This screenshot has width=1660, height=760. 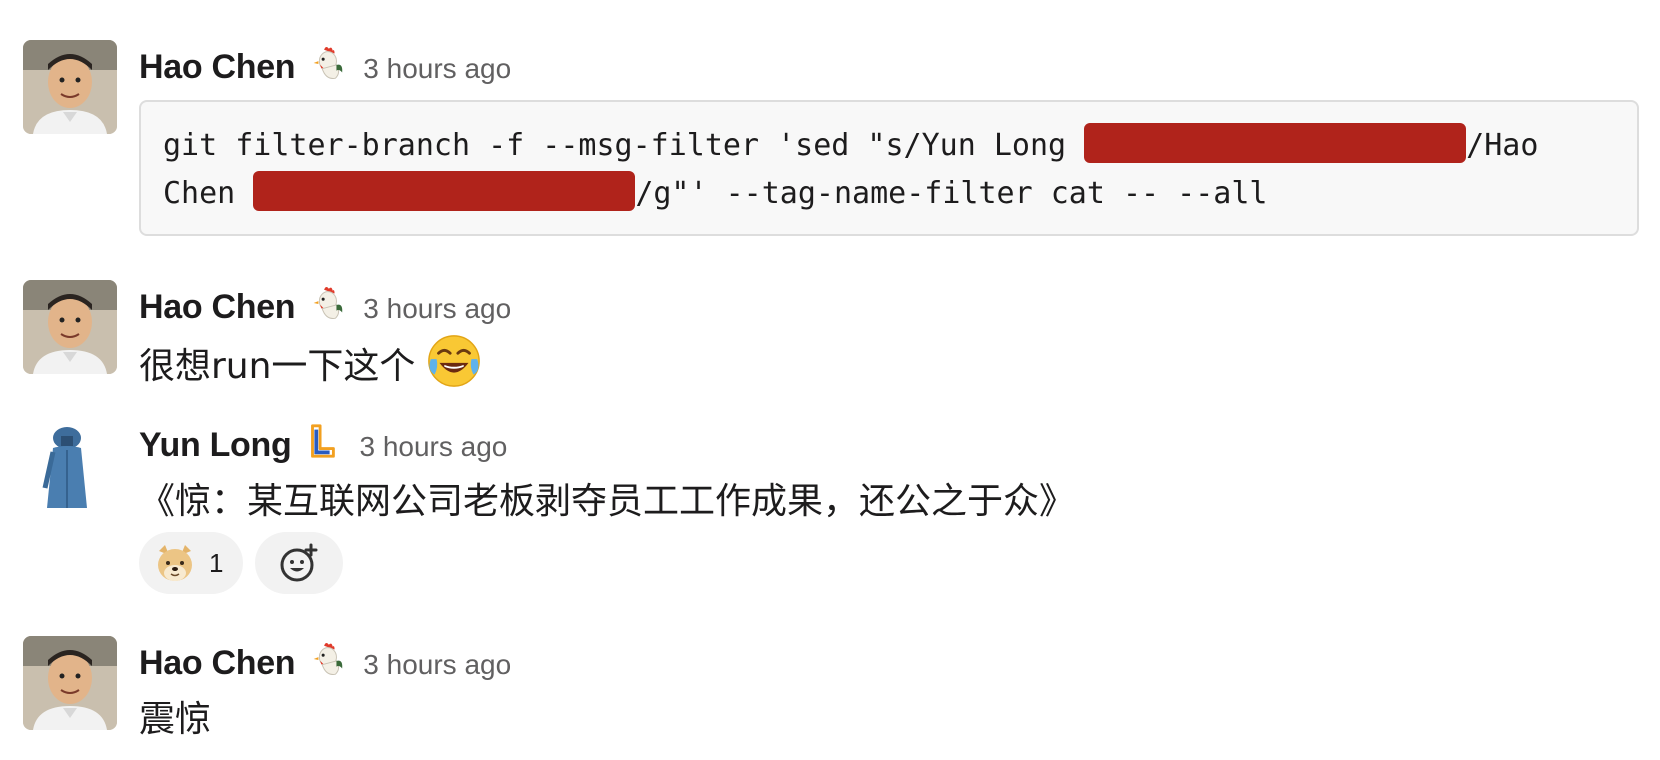 I want to click on message-text: 《惊：某互联网公司老板剥夺员工工作成果，还公之于众》, so click(x=607, y=501).